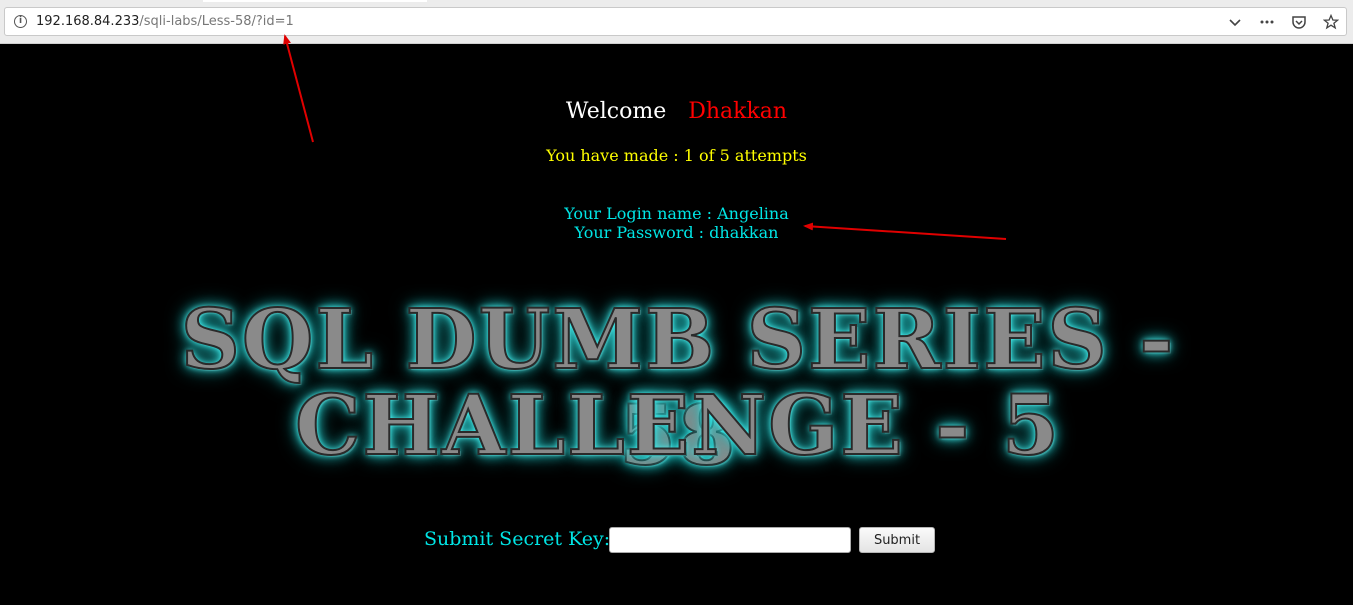  Describe the element at coordinates (517, 539) in the screenshot. I see `secret-key-label: Submit Secret Key:` at that location.